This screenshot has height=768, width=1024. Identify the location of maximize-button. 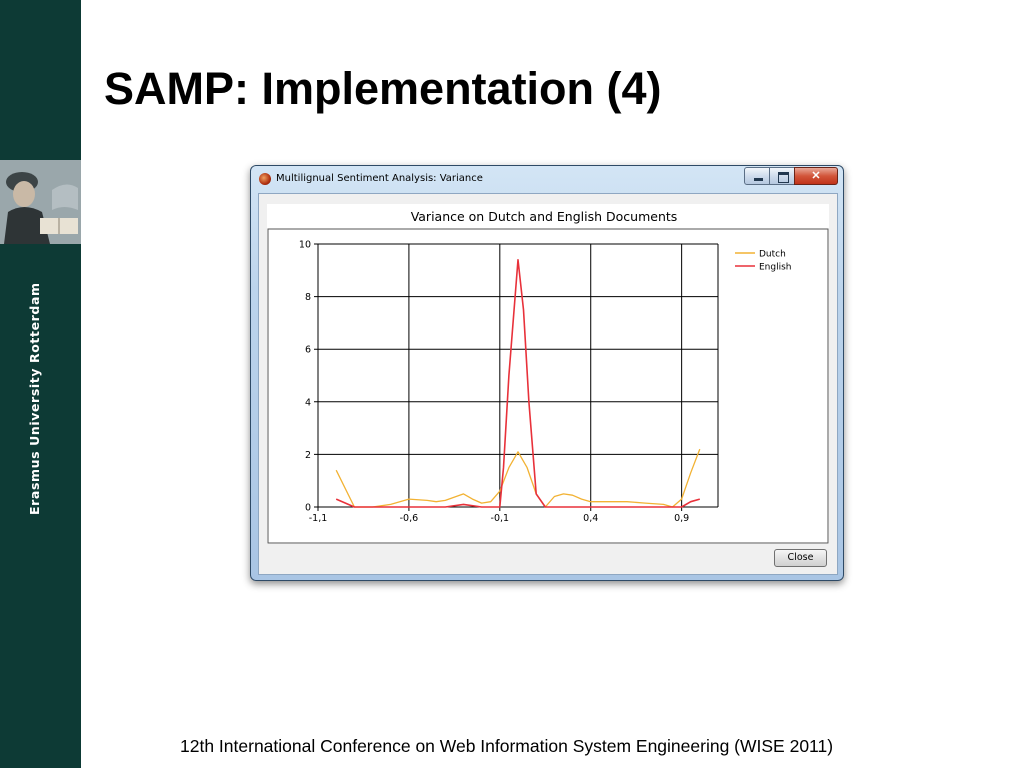
(782, 176).